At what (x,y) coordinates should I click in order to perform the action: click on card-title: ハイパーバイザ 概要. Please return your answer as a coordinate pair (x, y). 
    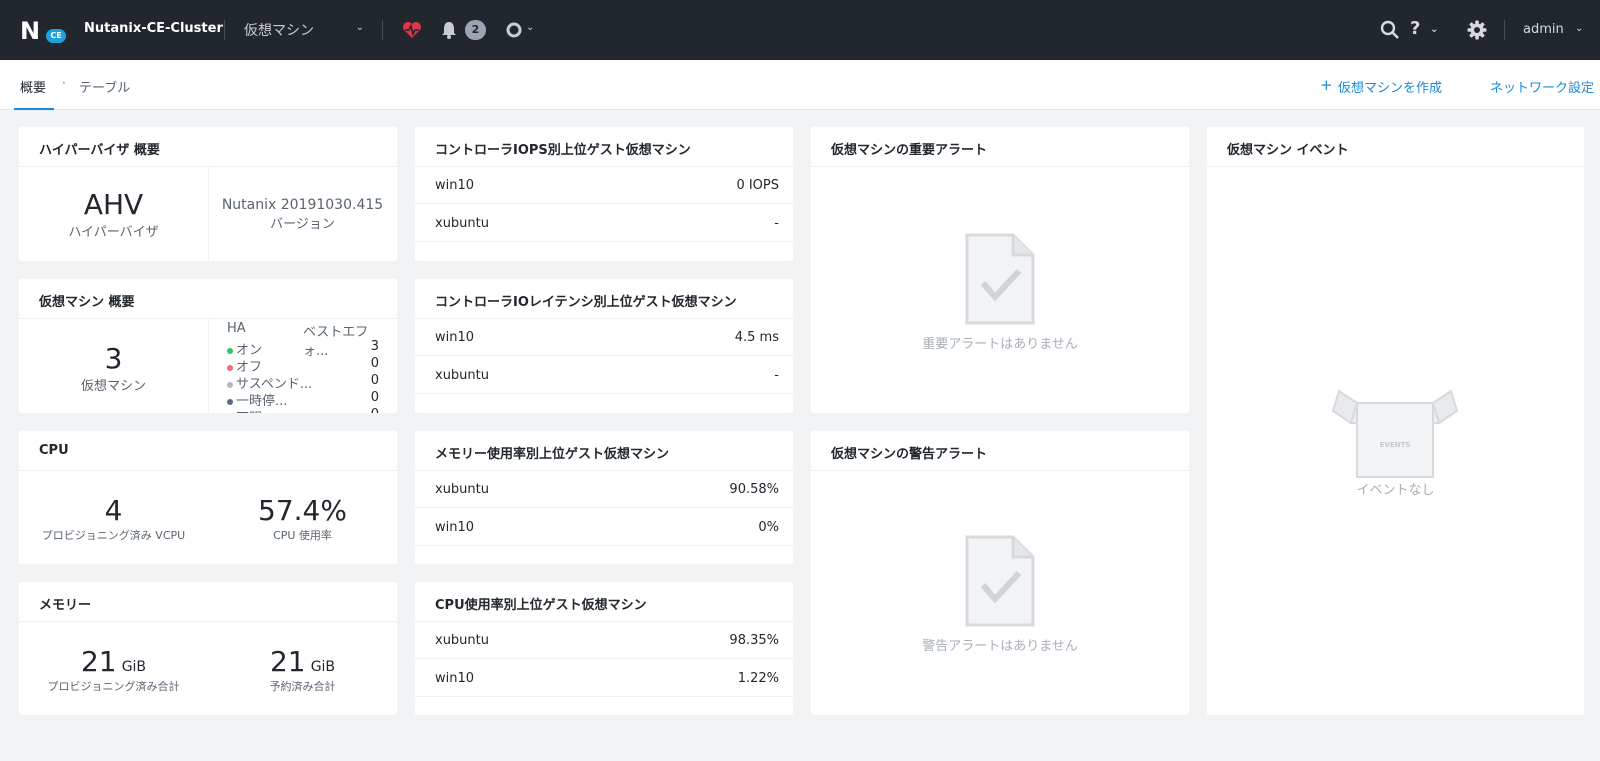
    Looking at the image, I should click on (99, 150).